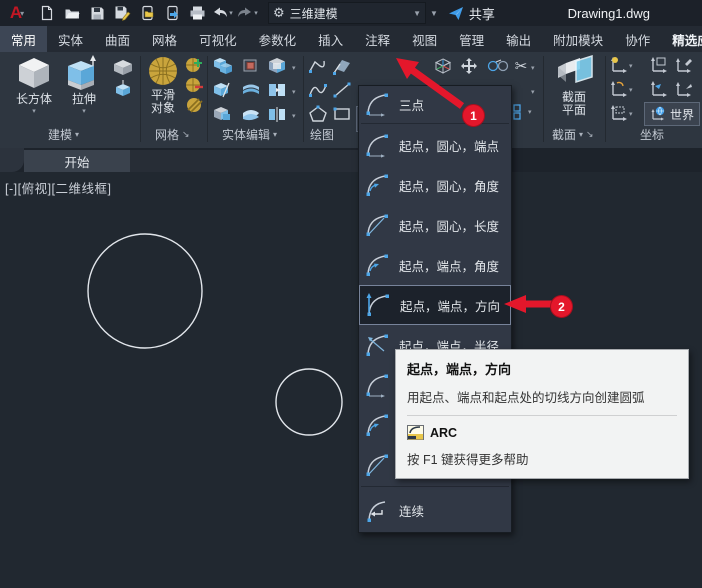 The width and height of the screenshot is (702, 588). I want to click on section-plane-button: 截面 平面, so click(574, 86).